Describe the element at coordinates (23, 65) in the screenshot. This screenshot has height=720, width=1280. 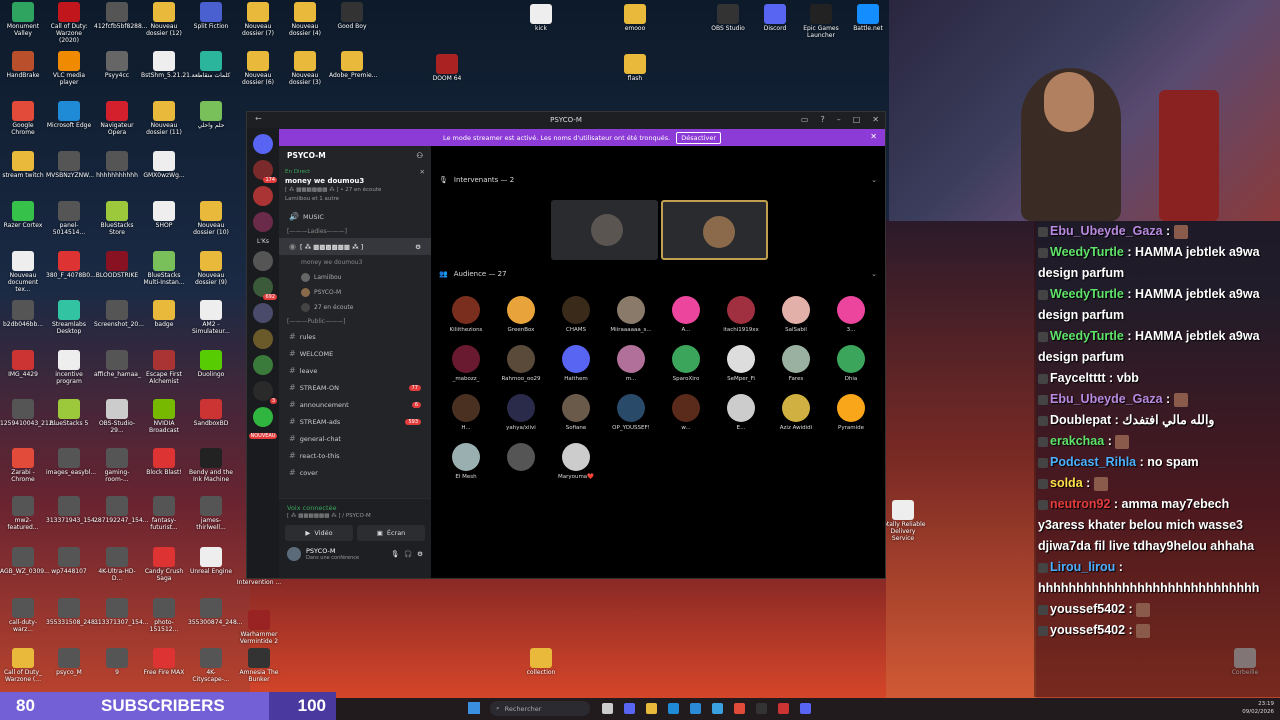
I see `desktop-icon: HandBrake` at that location.